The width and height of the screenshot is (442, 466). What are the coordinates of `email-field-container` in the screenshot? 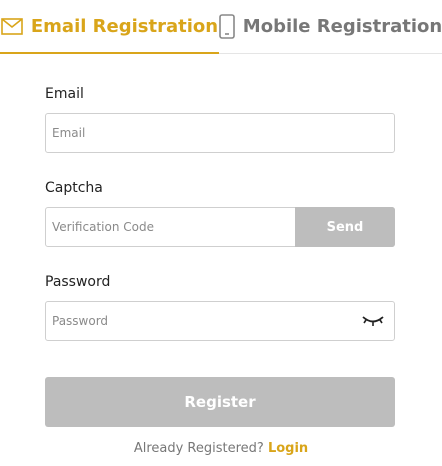 It's located at (220, 133).